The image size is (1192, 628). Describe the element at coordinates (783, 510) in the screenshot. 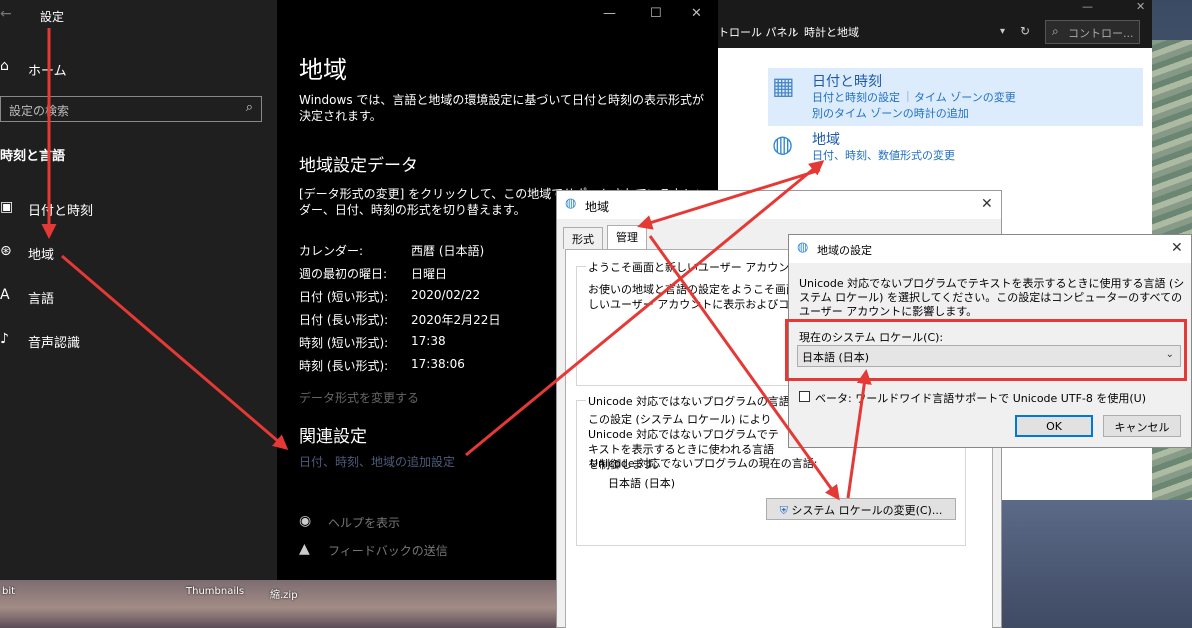

I see `shield-icon: ⛨` at that location.